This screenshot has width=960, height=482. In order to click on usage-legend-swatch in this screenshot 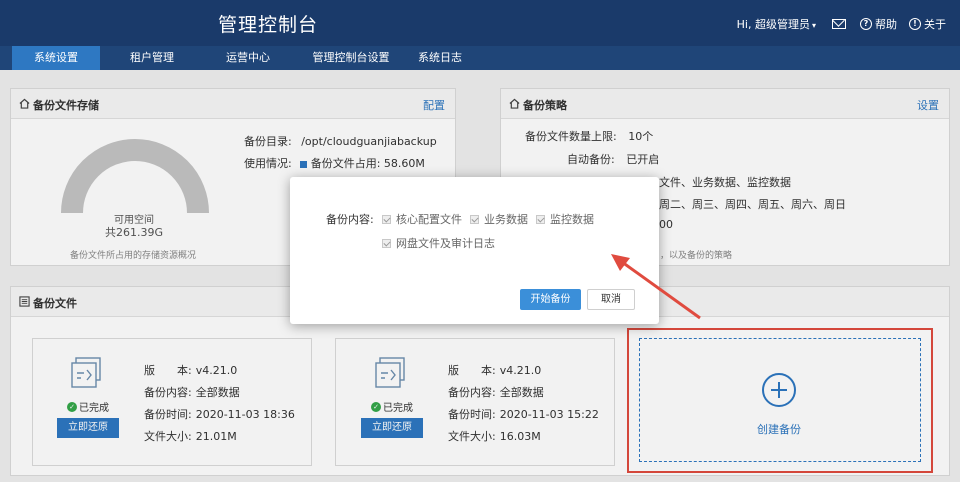, I will do `click(303, 164)`.